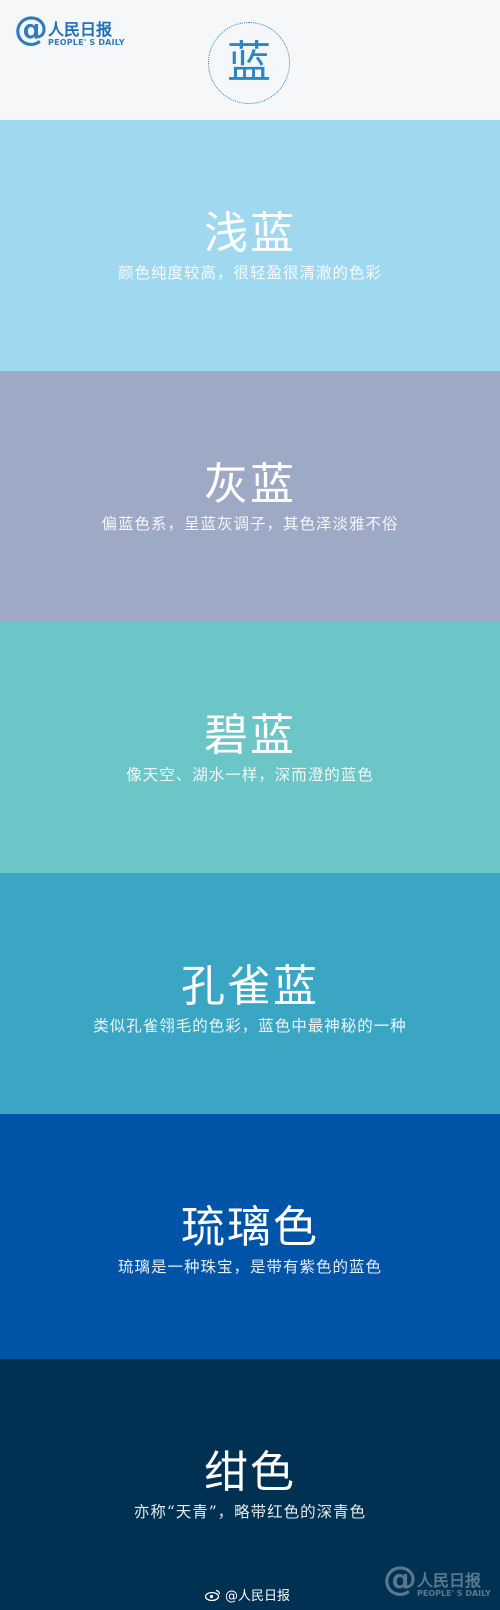 Image resolution: width=500 pixels, height=1610 pixels. What do you see at coordinates (250, 986) in the screenshot?
I see `color-title: 孔雀蓝` at bounding box center [250, 986].